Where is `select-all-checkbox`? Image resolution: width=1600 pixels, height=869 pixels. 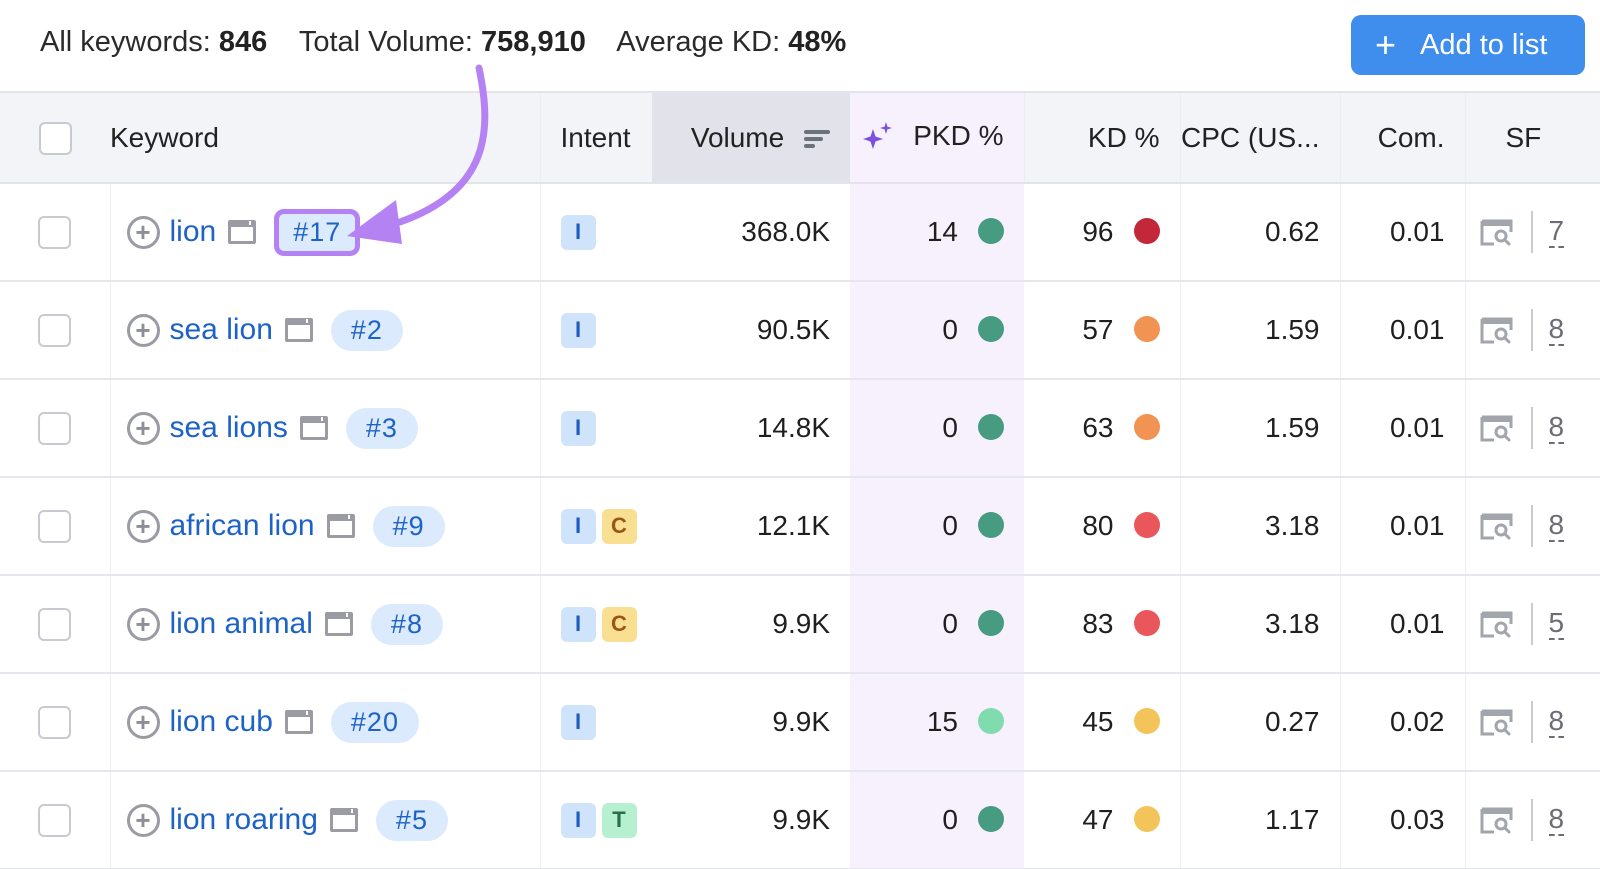
select-all-checkbox is located at coordinates (55, 138).